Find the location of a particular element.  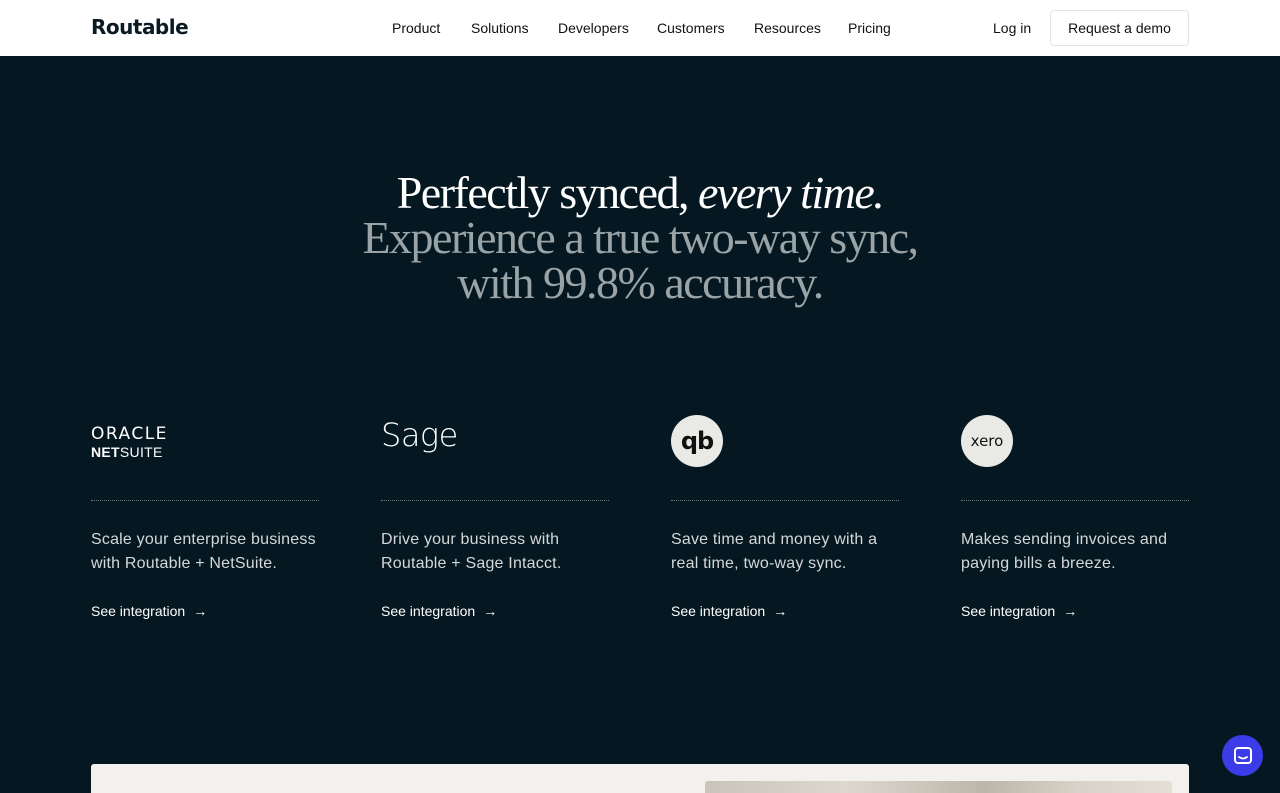

routable-logo: Routable is located at coordinates (140, 27).